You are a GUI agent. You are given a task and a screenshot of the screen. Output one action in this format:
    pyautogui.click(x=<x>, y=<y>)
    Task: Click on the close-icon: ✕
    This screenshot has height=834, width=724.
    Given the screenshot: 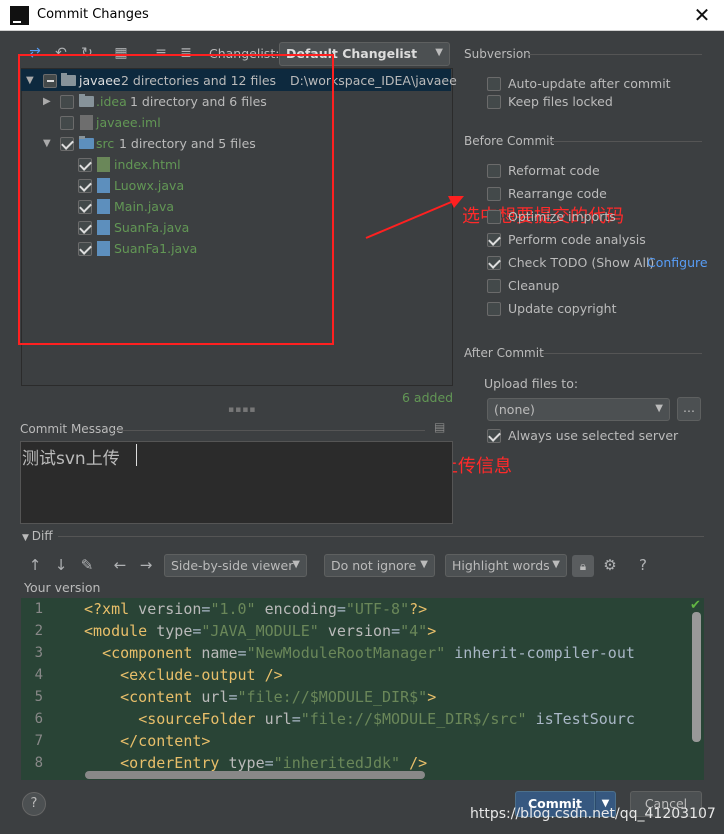 What is the action you would take?
    pyautogui.click(x=702, y=15)
    